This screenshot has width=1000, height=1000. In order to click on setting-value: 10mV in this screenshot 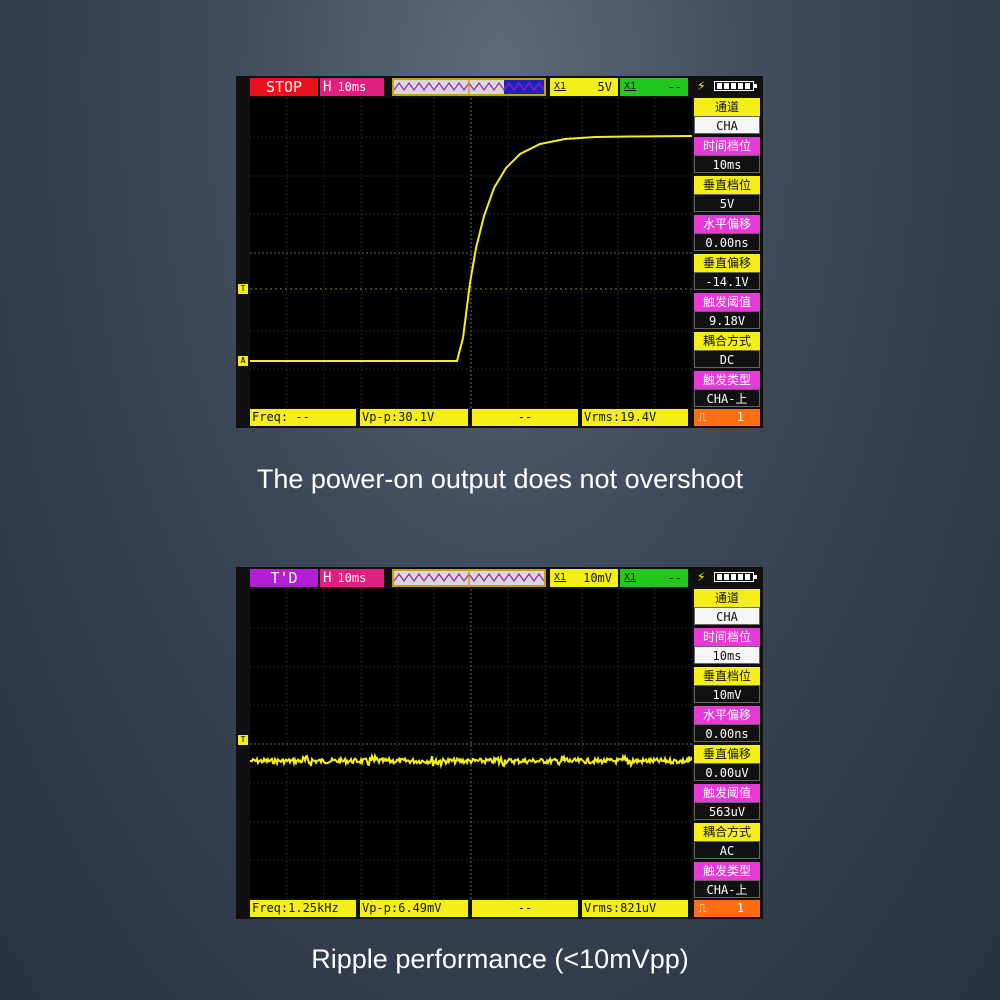, I will do `click(727, 694)`.